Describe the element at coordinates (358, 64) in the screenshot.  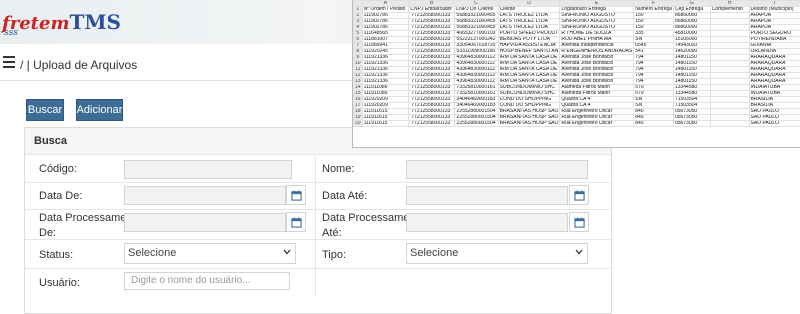
I see `row-number: 10` at that location.